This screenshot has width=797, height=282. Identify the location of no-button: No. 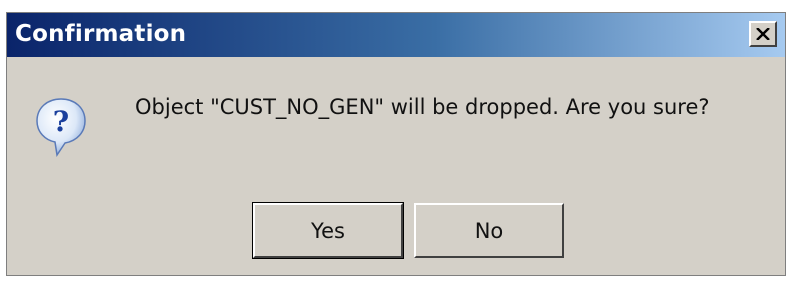
(489, 230).